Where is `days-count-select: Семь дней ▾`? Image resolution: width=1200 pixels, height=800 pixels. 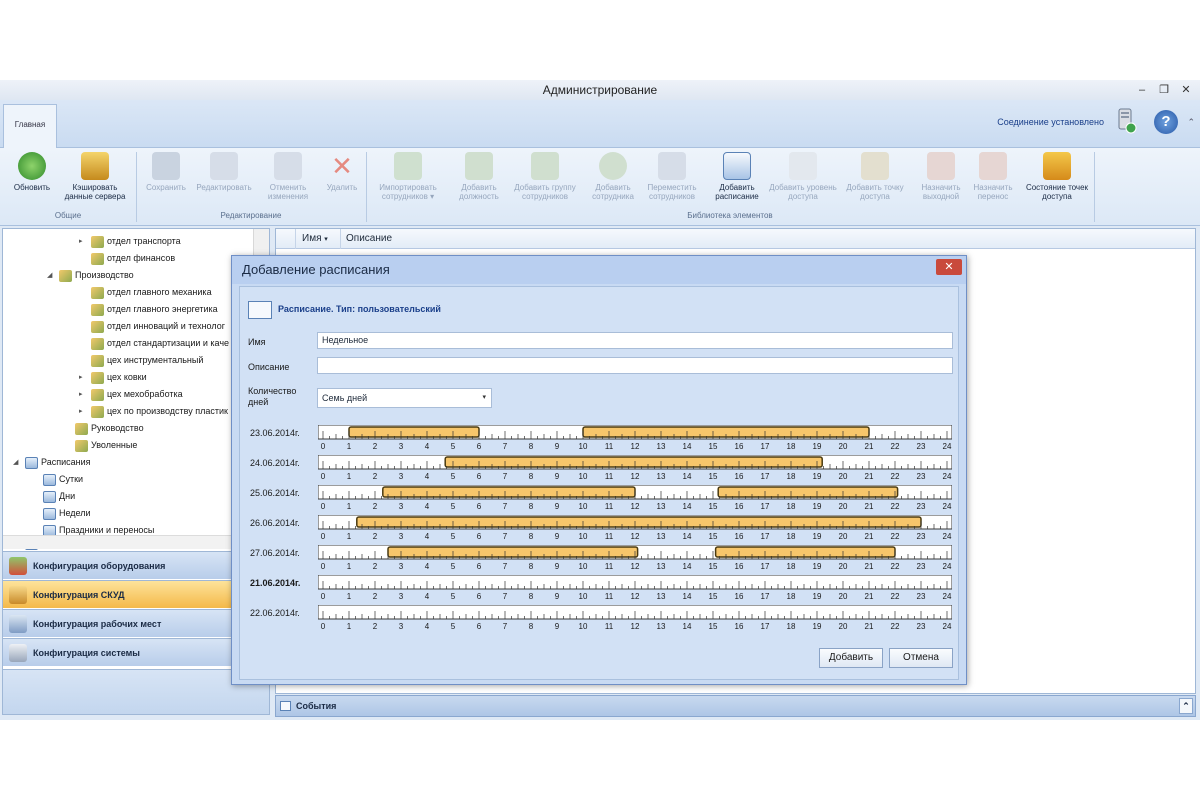
days-count-select: Семь дней ▾ is located at coordinates (404, 398).